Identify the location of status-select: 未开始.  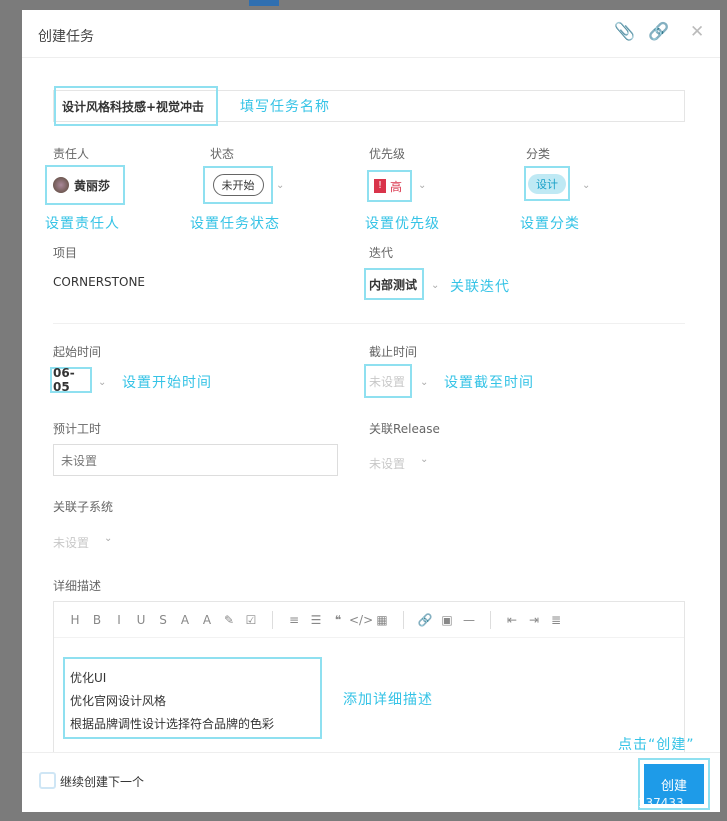
(238, 185).